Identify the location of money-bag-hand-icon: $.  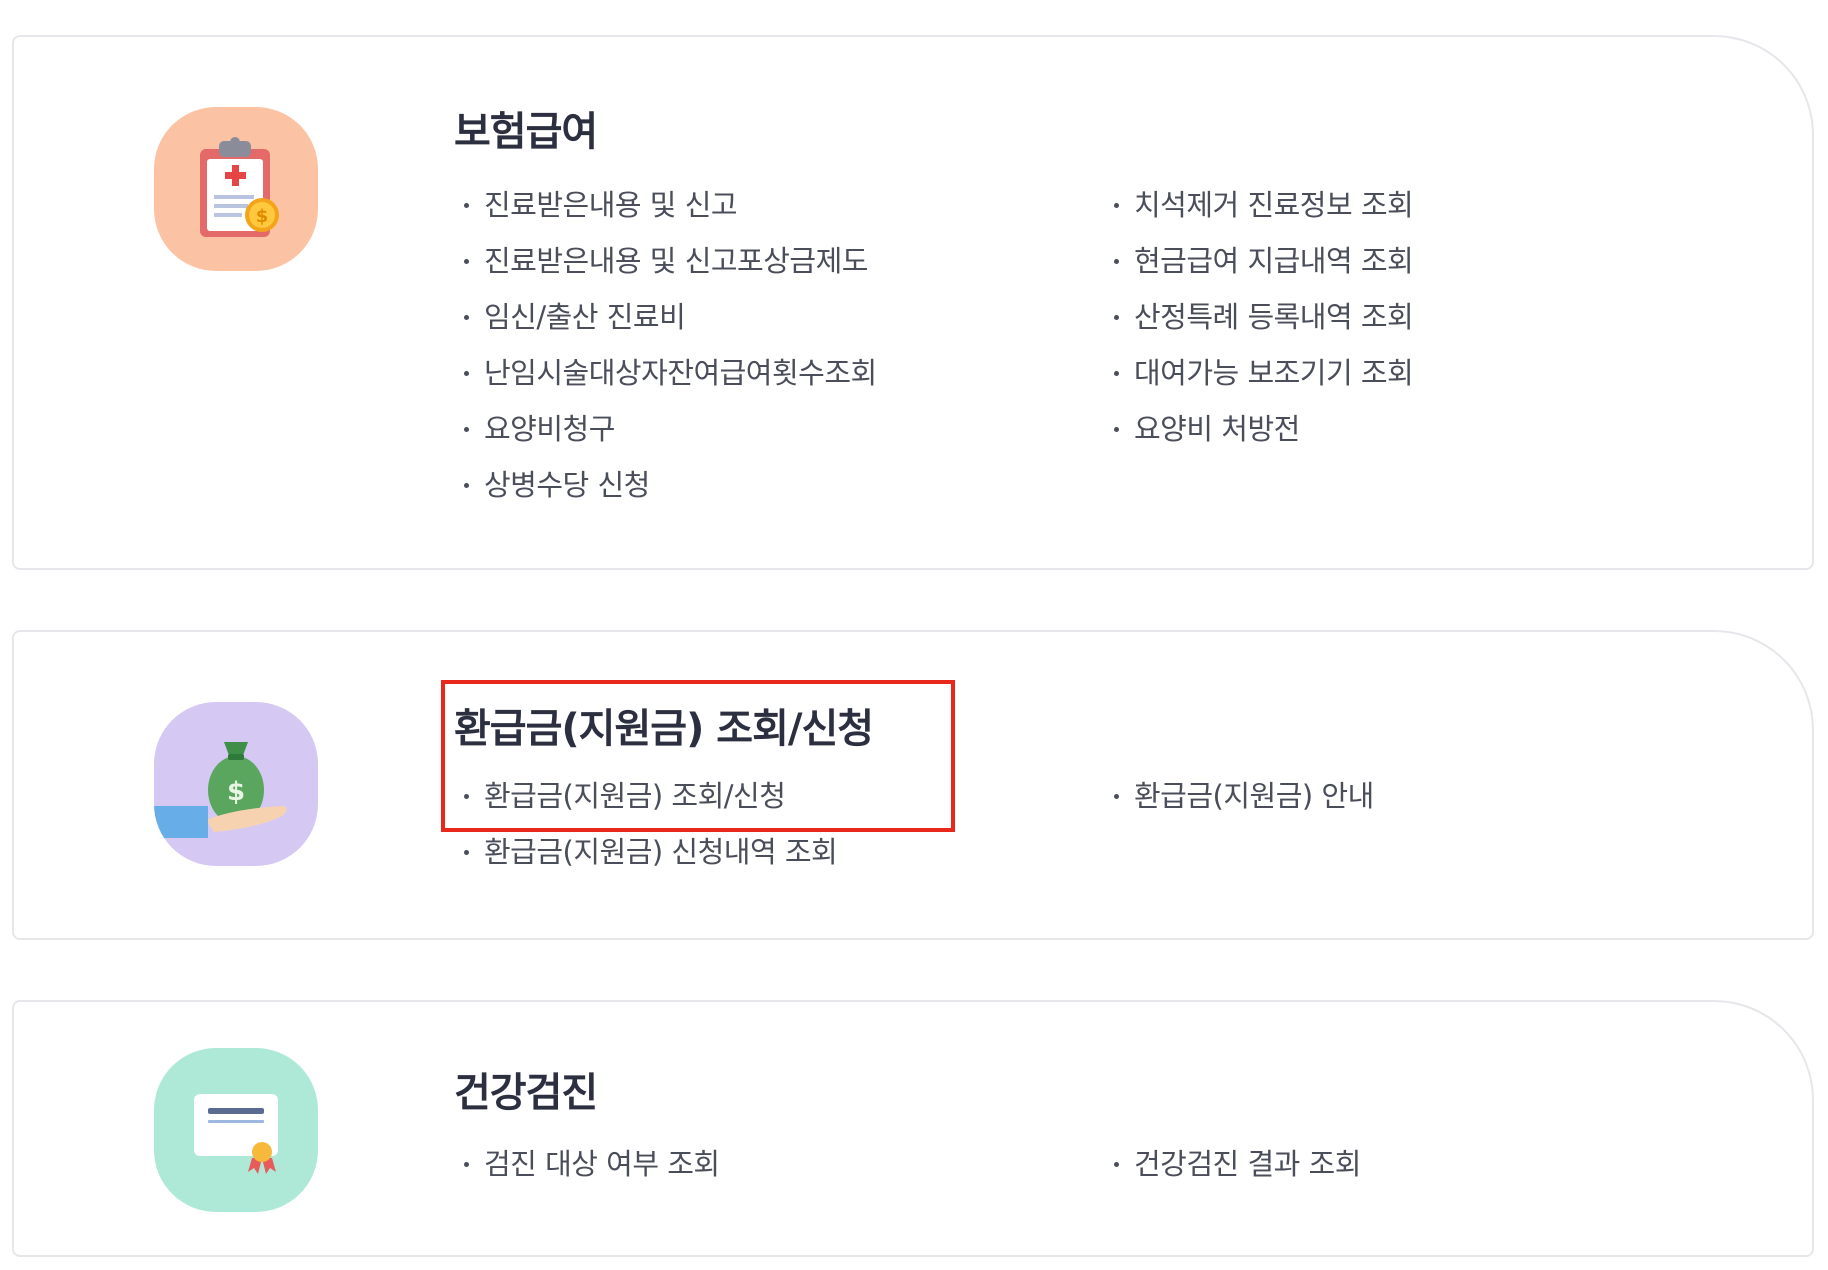
(236, 784).